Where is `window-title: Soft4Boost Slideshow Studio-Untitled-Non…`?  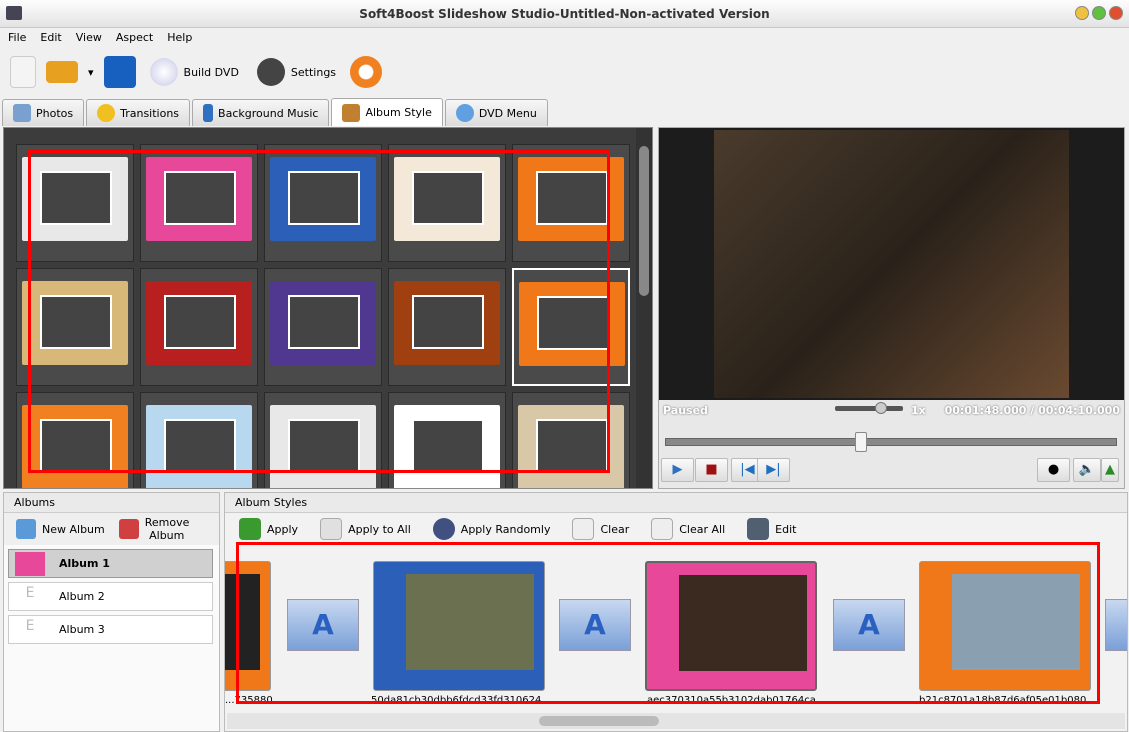 window-title: Soft4Boost Slideshow Studio-Untitled-Non… is located at coordinates (564, 14).